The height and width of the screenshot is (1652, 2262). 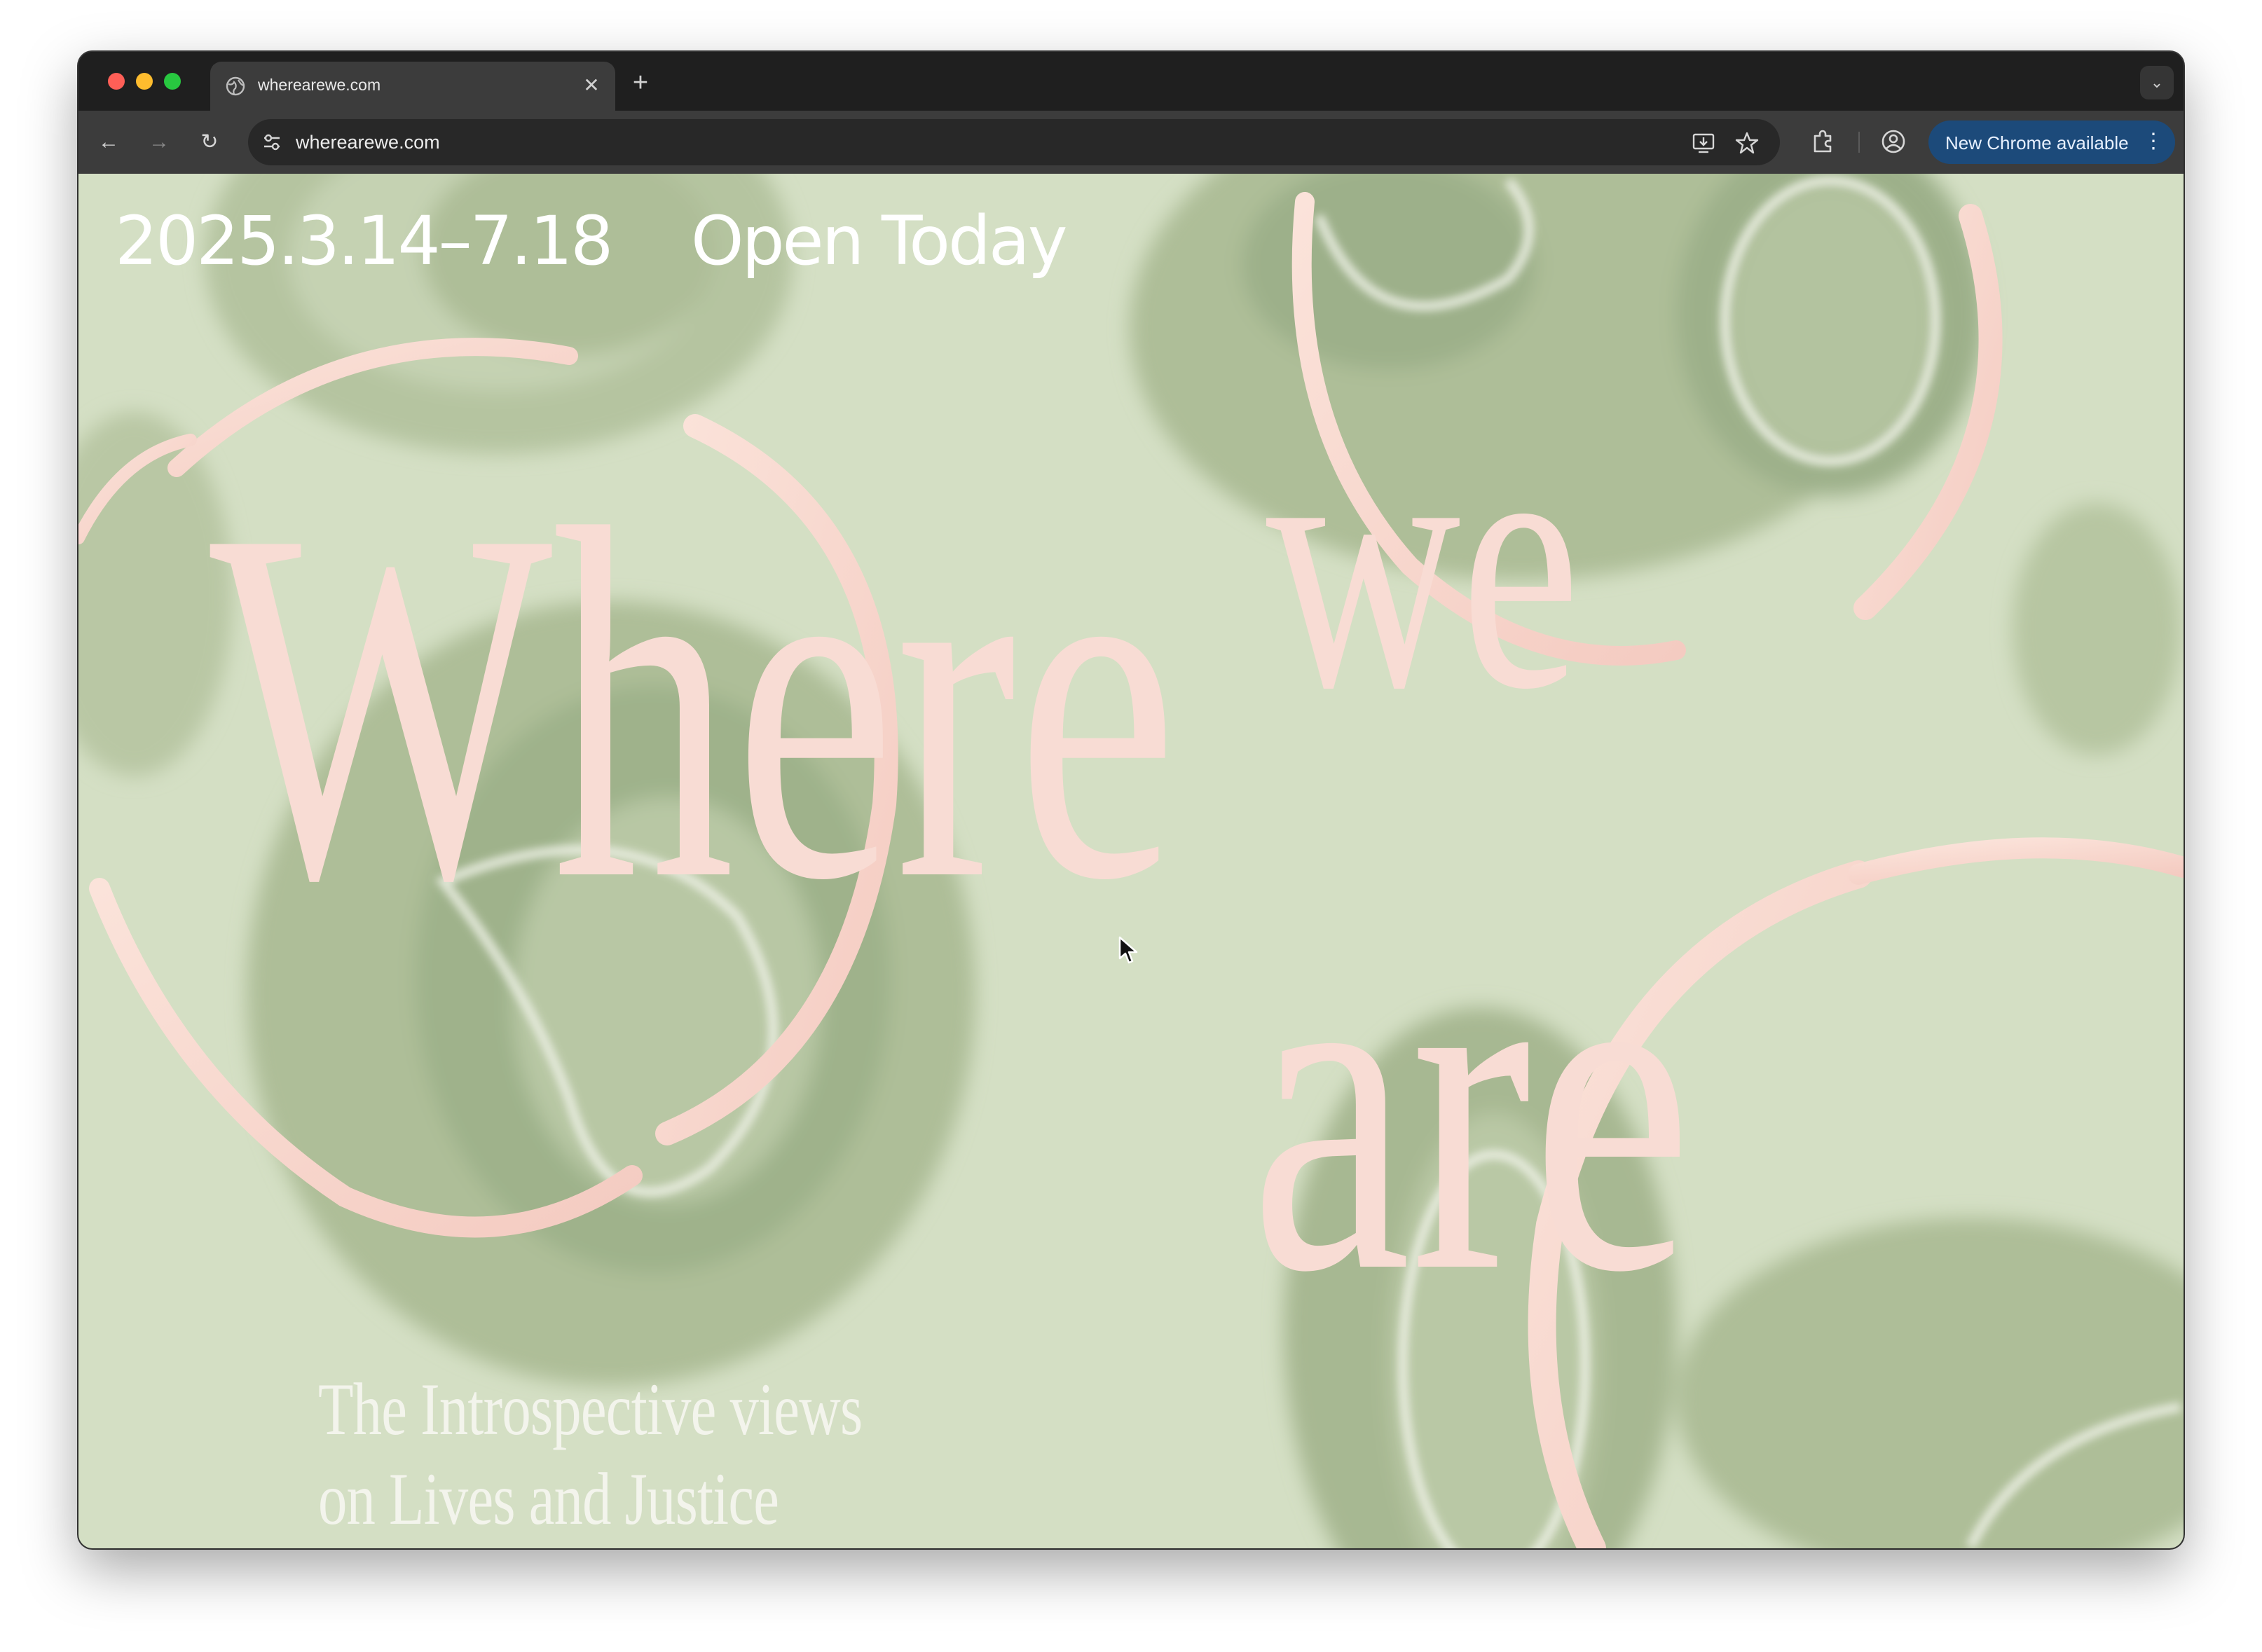 What do you see at coordinates (2037, 142) in the screenshot?
I see `update-label: New Chrome available` at bounding box center [2037, 142].